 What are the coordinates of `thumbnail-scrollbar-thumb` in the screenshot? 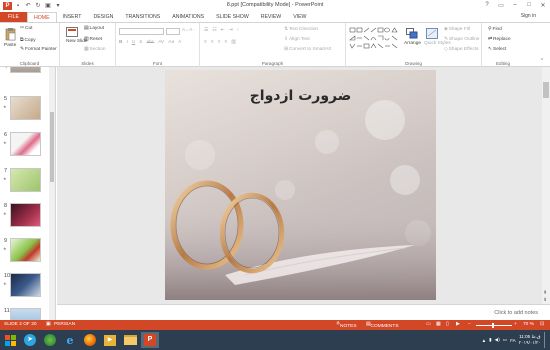 It's located at (52, 147).